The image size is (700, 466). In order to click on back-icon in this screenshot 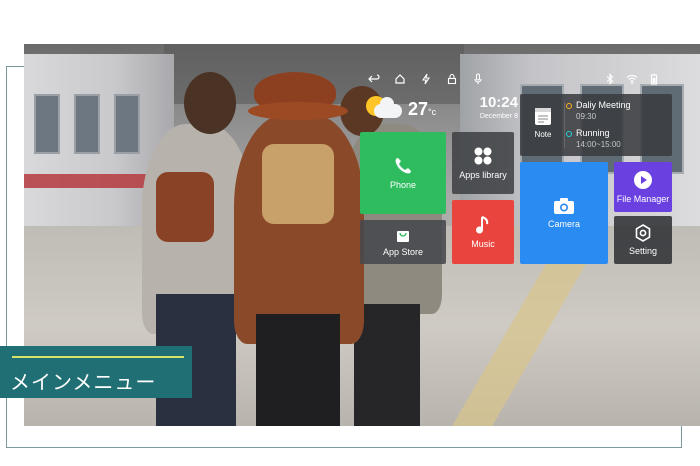, I will do `click(374, 79)`.